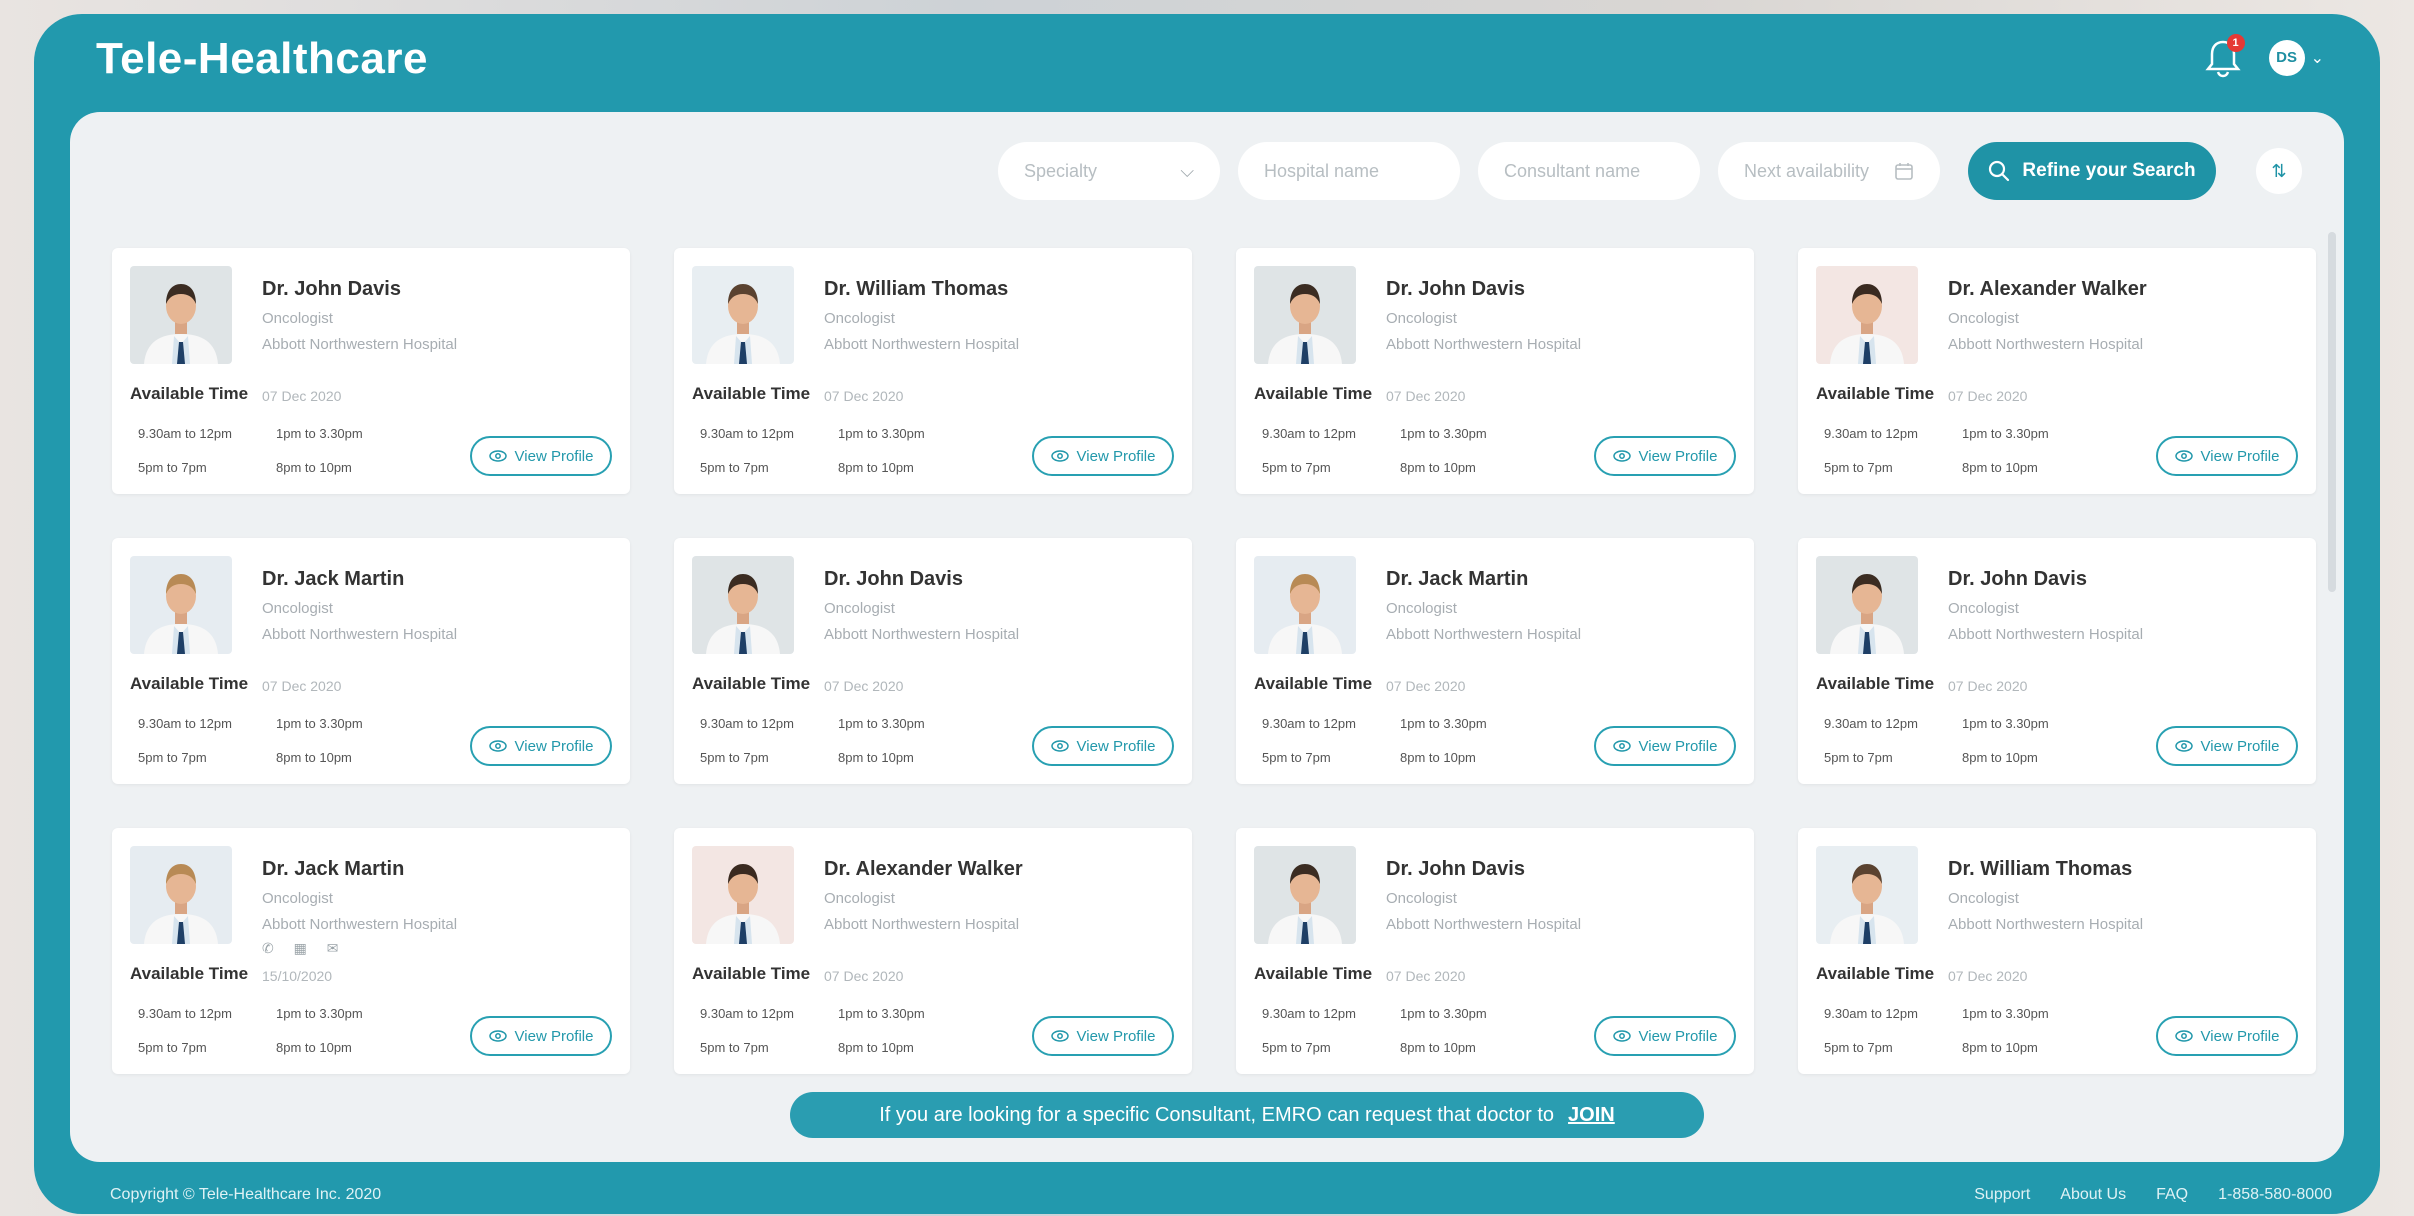 The width and height of the screenshot is (2414, 1216). Describe the element at coordinates (2002, 1195) in the screenshot. I see `support-link: Support` at that location.